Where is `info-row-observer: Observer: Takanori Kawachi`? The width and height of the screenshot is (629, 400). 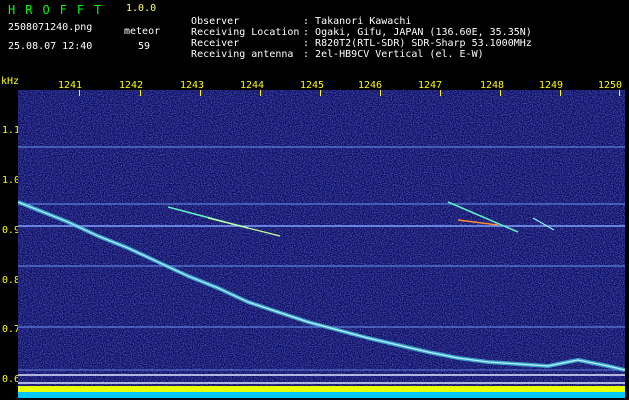
info-row-observer: Observer: Takanori Kawachi is located at coordinates (295, 16).